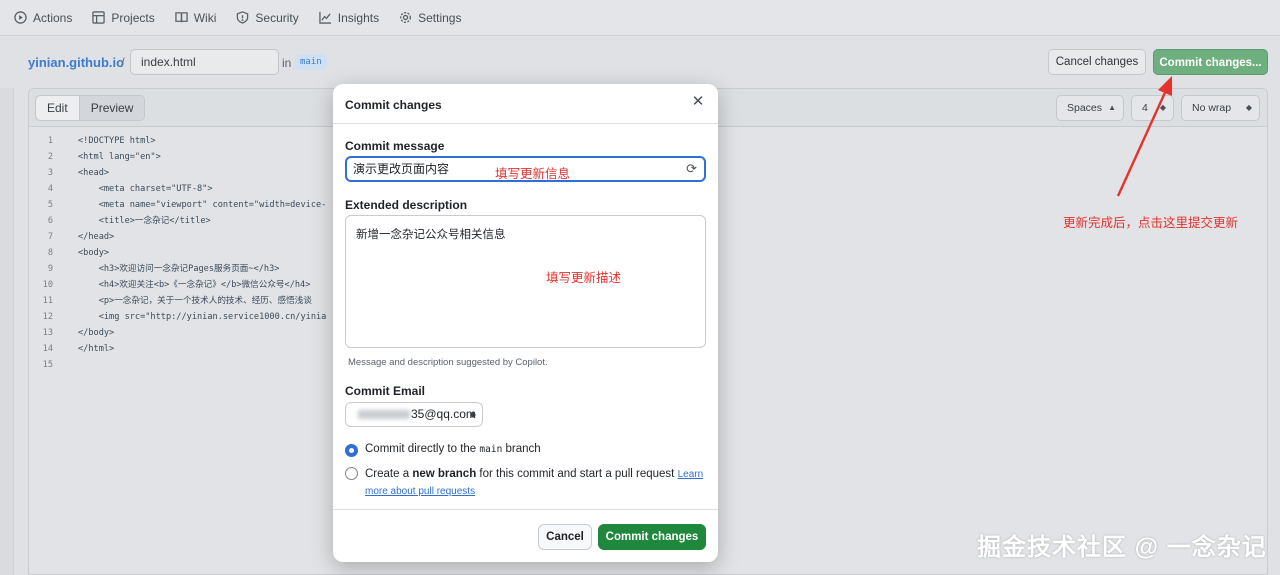 The image size is (1280, 575). I want to click on line-content: <!DOCTYPE html>, so click(117, 141).